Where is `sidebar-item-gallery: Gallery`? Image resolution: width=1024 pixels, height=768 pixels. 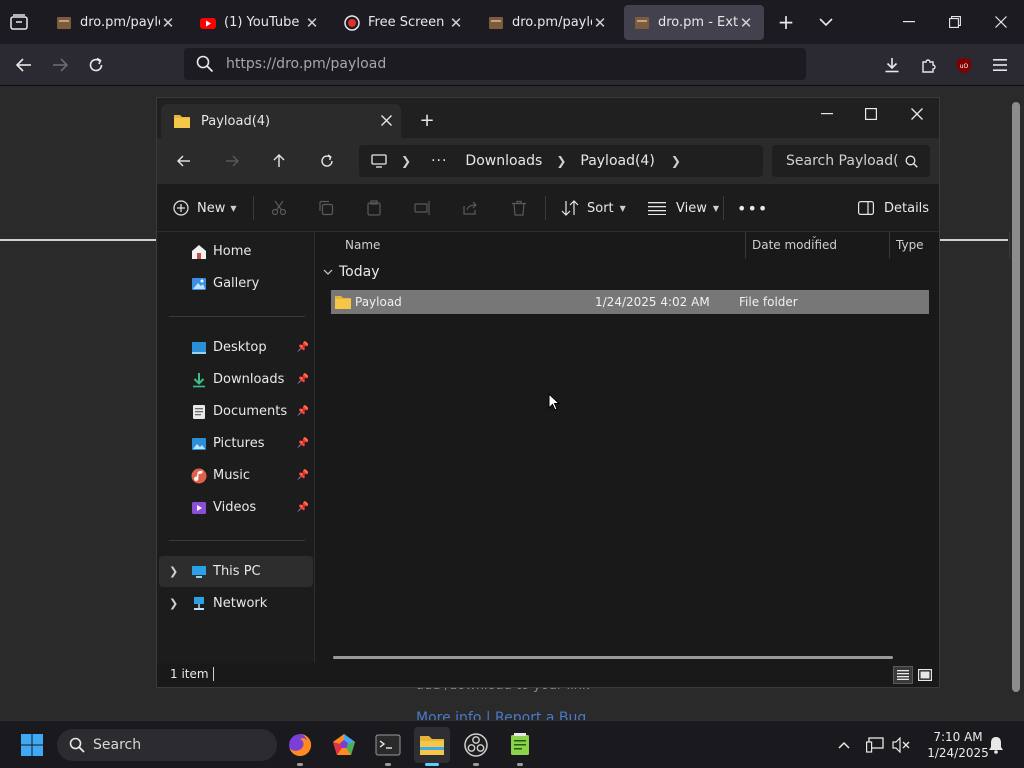 sidebar-item-gallery: Gallery is located at coordinates (236, 283).